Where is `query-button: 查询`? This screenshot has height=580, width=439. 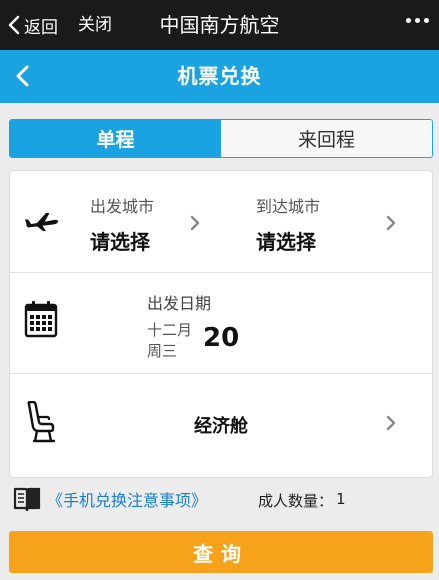
query-button: 查询 is located at coordinates (221, 552).